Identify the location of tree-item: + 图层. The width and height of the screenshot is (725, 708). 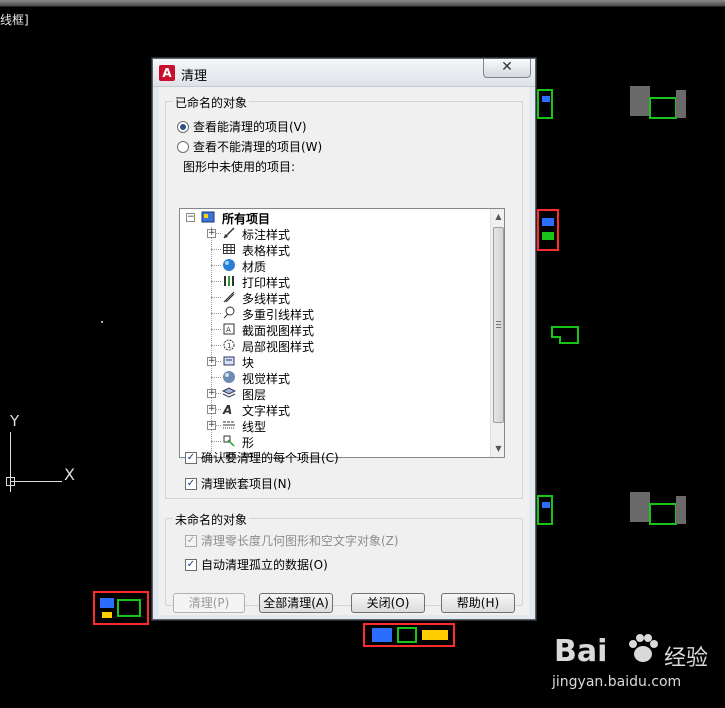
(330, 393).